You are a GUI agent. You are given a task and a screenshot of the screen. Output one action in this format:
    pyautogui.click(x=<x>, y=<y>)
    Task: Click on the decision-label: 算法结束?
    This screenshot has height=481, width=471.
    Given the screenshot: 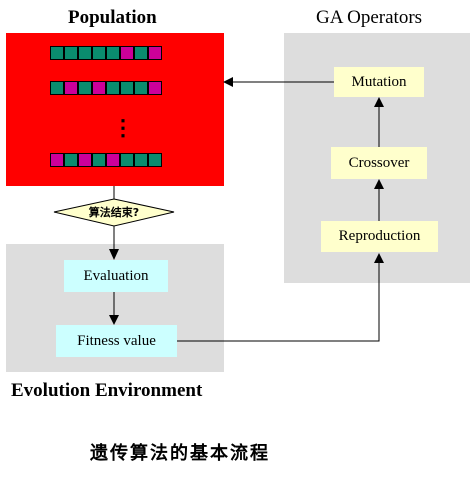 What is the action you would take?
    pyautogui.click(x=114, y=212)
    